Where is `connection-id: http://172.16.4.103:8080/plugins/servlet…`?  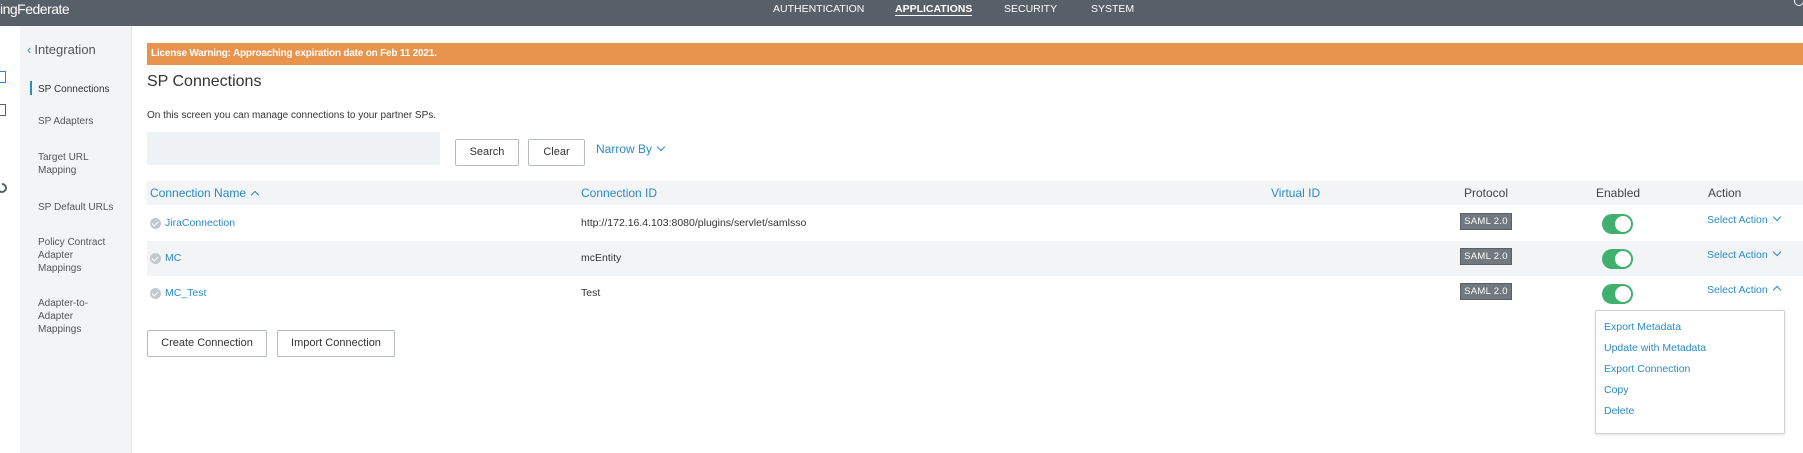 connection-id: http://172.16.4.103:8080/plugins/servlet… is located at coordinates (694, 223).